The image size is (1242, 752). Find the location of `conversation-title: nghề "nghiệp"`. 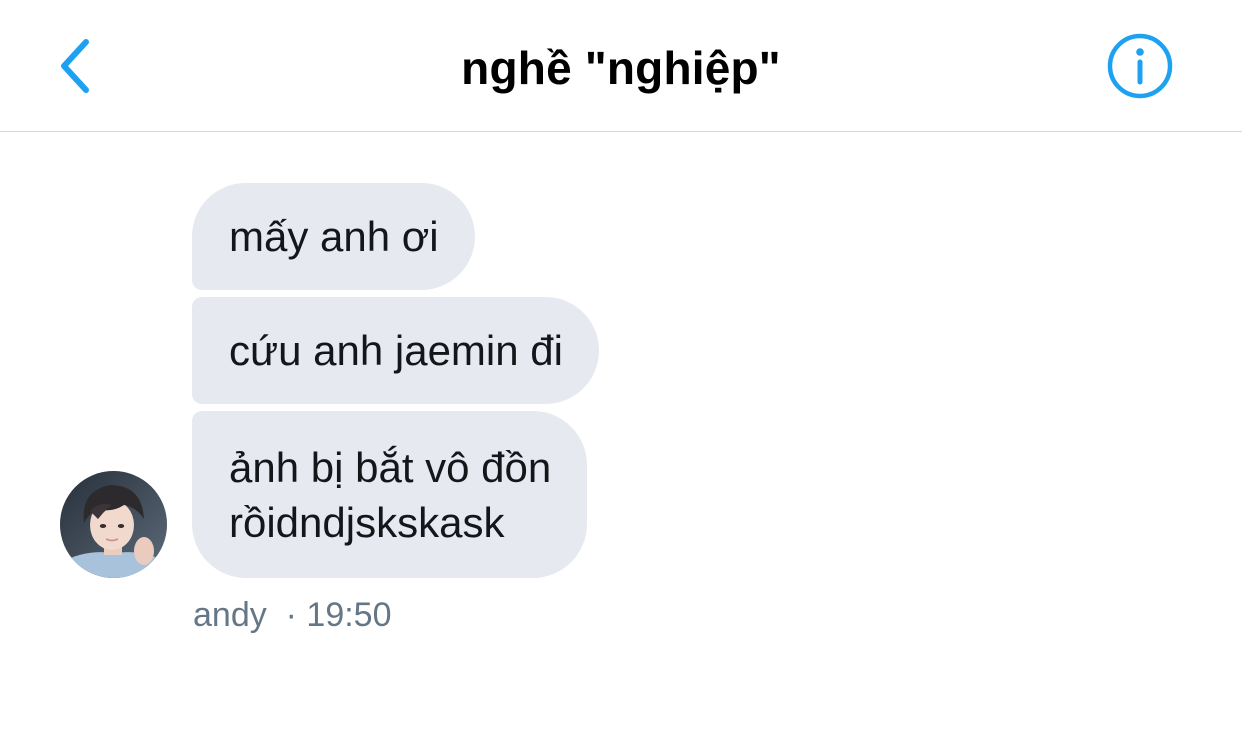

conversation-title: nghề "nghiệp" is located at coordinates (621, 68).